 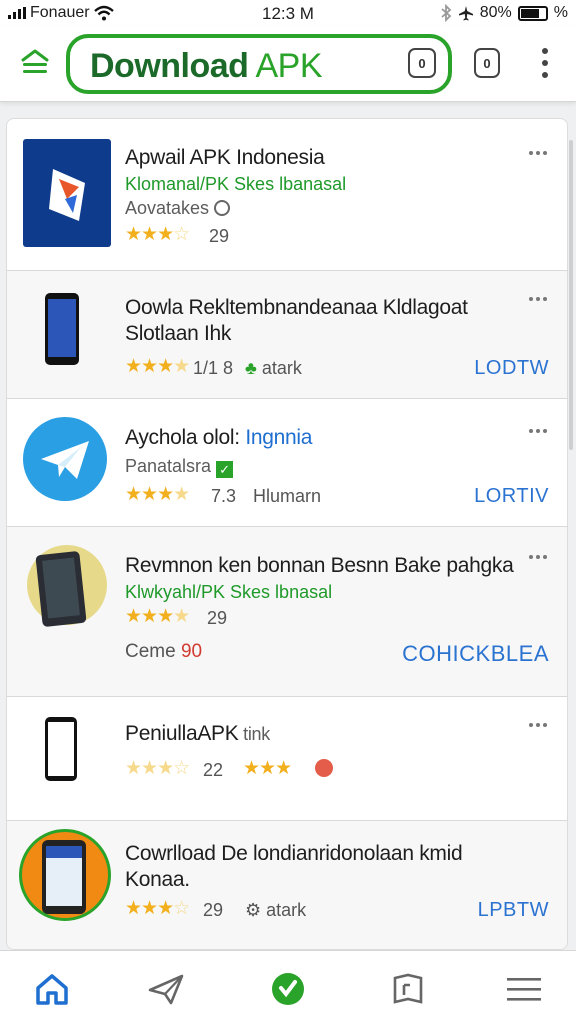 What do you see at coordinates (524, 989) in the screenshot?
I see `hamburger-menu-icon` at bounding box center [524, 989].